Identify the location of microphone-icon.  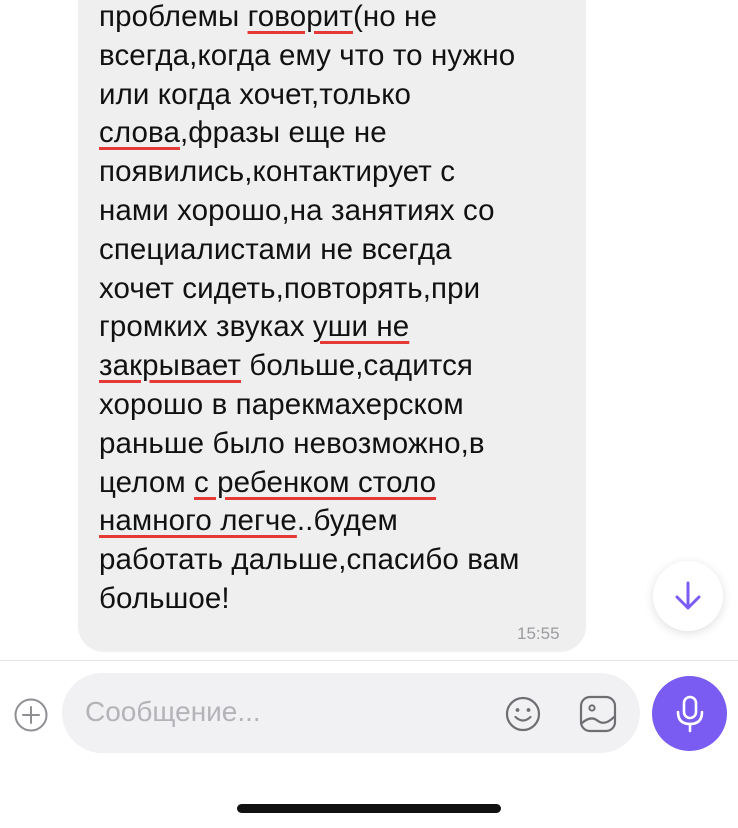
(689, 713).